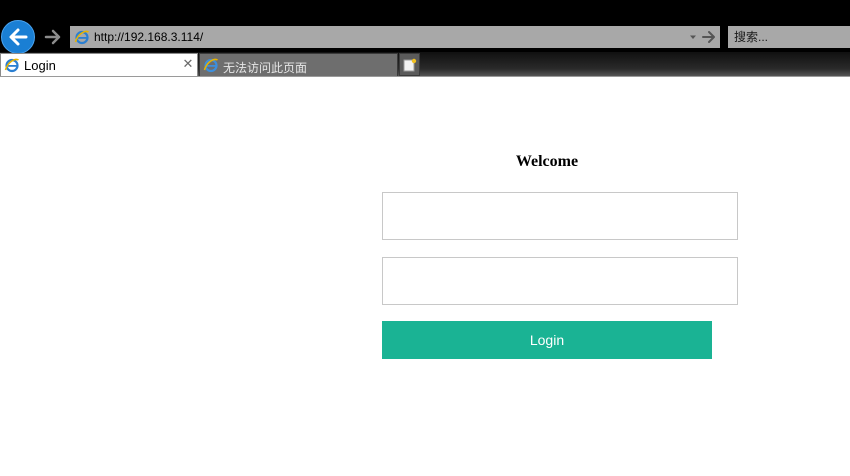  What do you see at coordinates (99, 64) in the screenshot?
I see `tab-login: Login ✕` at bounding box center [99, 64].